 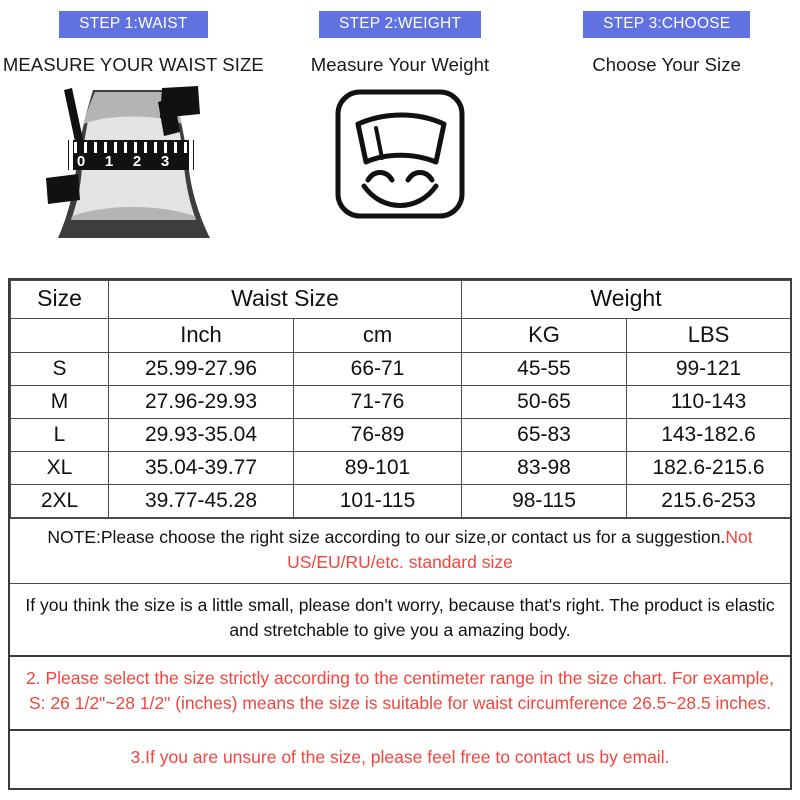 I want to click on header-weight: Weight, so click(x=626, y=299).